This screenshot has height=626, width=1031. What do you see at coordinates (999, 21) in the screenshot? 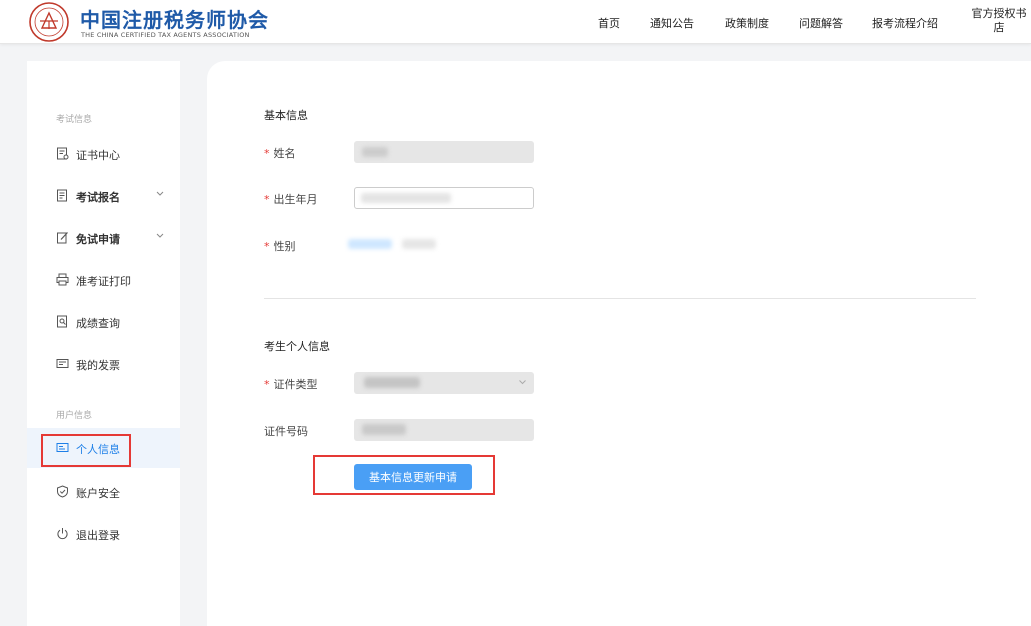
I see `nav-official-bookstore: 官方授权书店` at bounding box center [999, 21].